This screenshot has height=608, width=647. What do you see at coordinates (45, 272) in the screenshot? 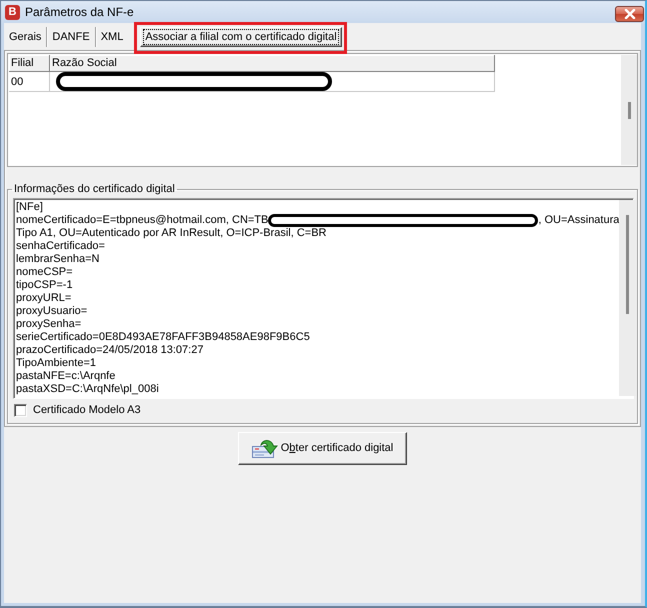
I see `text-line: nomeCSP=` at bounding box center [45, 272].